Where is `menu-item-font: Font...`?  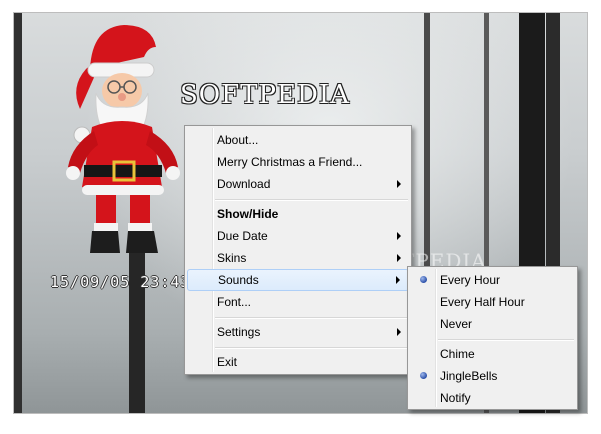
menu-item-font: Font... is located at coordinates (298, 302).